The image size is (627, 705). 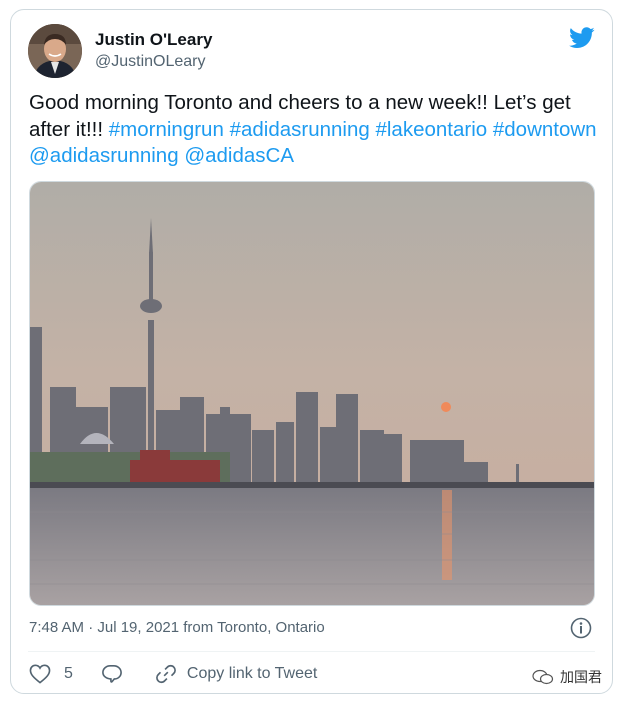 What do you see at coordinates (166, 129) in the screenshot?
I see `hashtag-link: #morningrun` at bounding box center [166, 129].